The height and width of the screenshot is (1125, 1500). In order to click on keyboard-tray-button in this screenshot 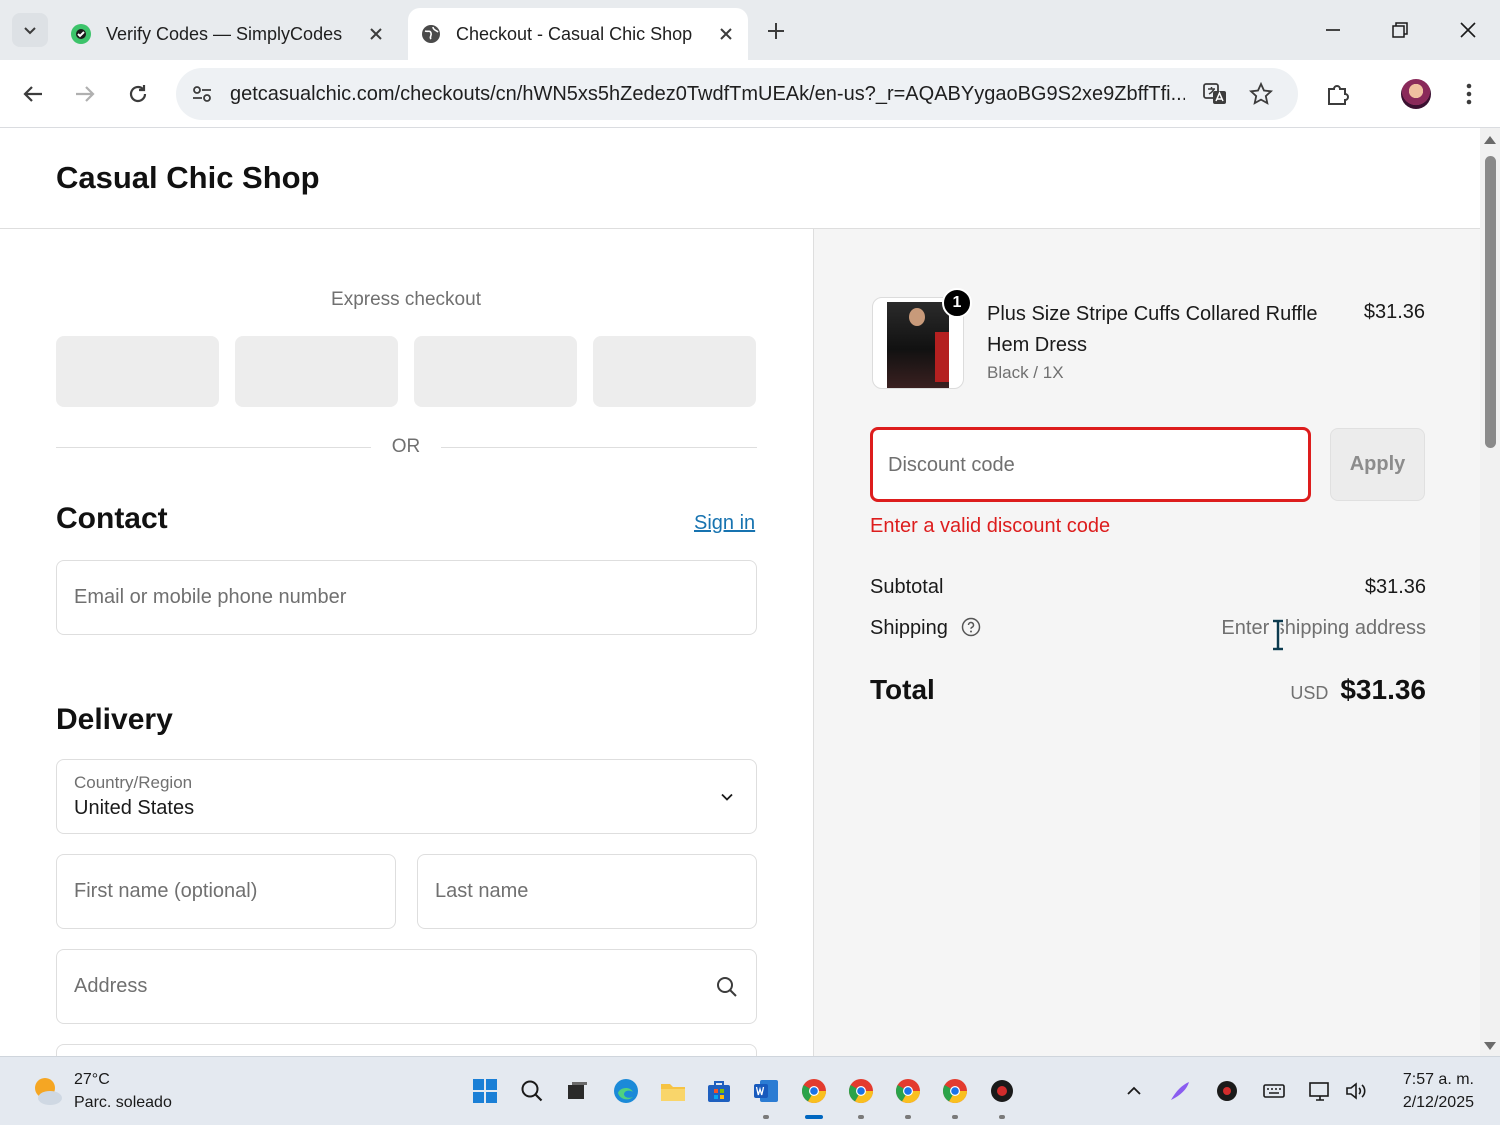, I will do `click(1274, 1091)`.